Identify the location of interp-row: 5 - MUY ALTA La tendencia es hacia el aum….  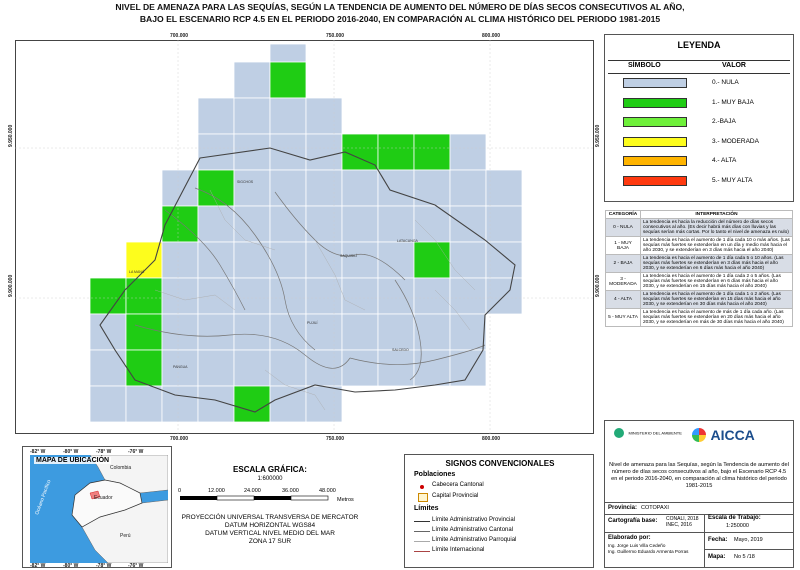
(699, 317).